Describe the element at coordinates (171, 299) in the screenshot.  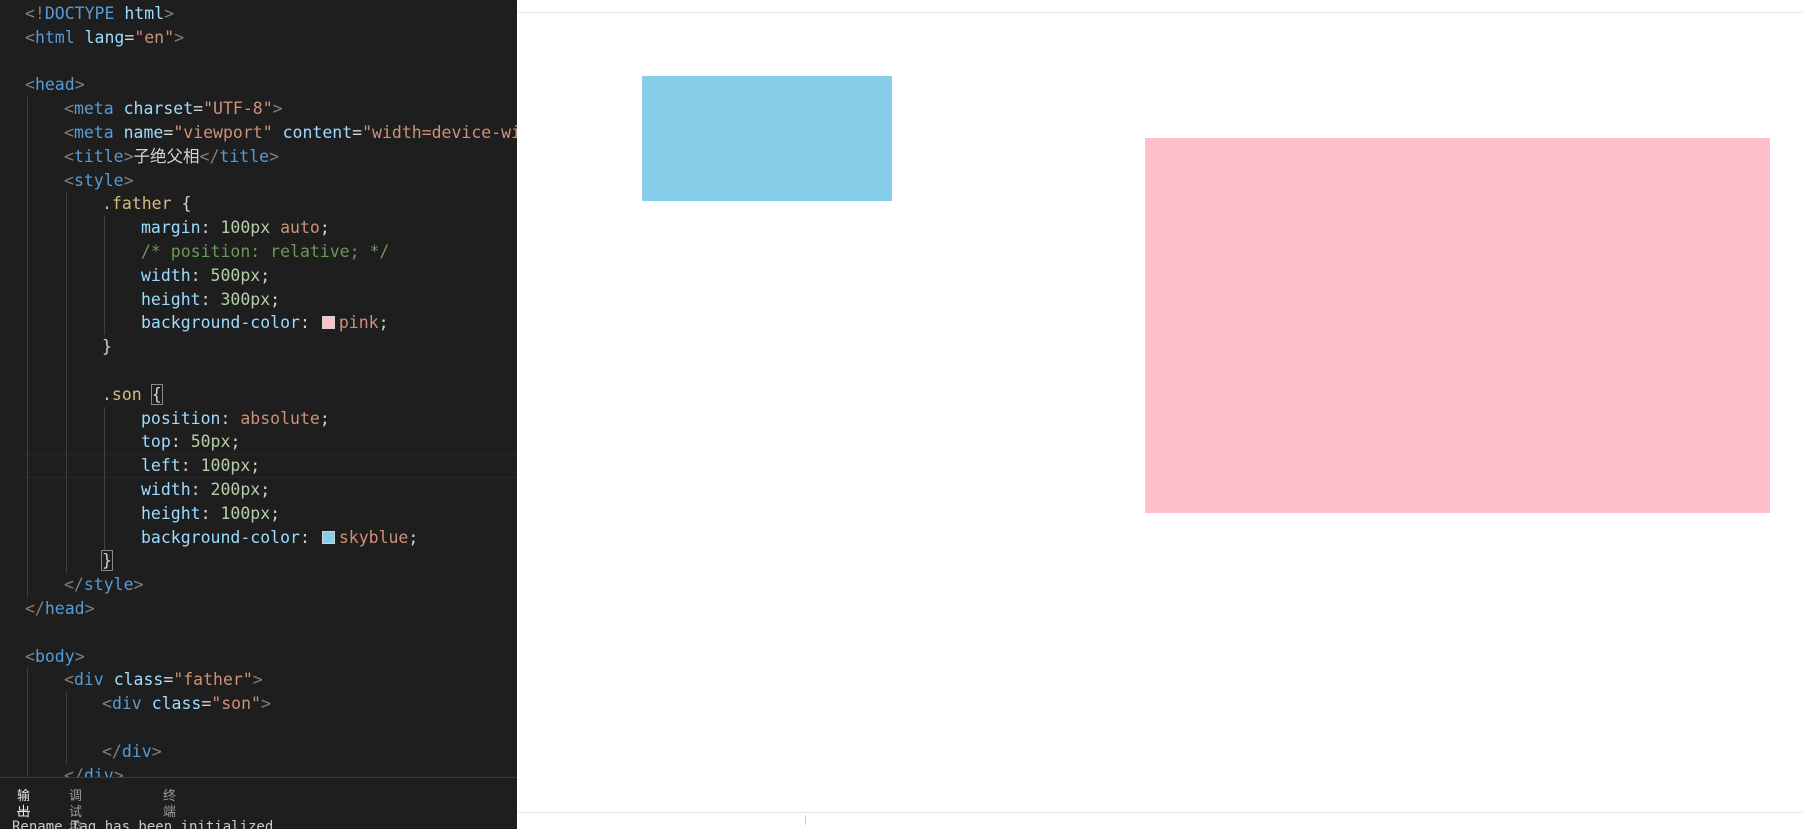
I see `code-token: height` at that location.